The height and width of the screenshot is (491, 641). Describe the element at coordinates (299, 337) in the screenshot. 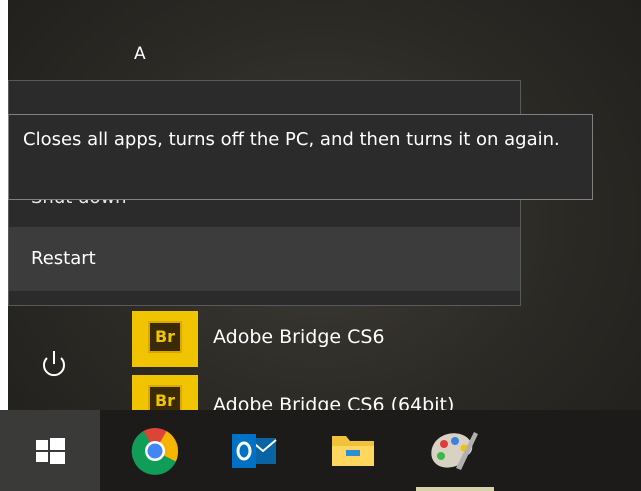

I see `app-list-item-adobe-bridge-cs6: Adobe Bridge CS6` at that location.